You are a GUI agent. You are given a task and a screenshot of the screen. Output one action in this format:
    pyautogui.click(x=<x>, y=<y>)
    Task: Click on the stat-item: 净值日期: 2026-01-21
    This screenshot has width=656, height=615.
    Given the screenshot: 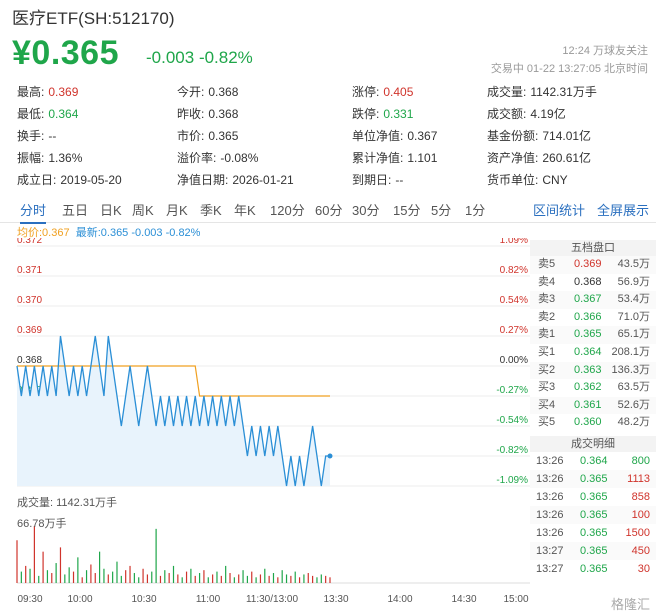 What is the action you would take?
    pyautogui.click(x=235, y=179)
    